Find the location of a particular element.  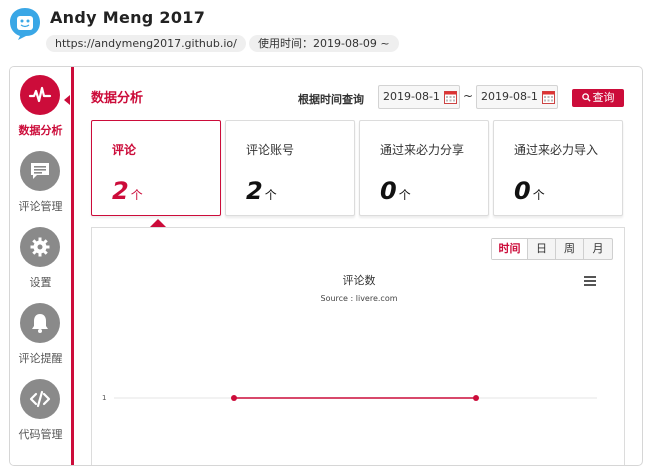

sidebar-item-label: 评论提醒 is located at coordinates (40, 358).